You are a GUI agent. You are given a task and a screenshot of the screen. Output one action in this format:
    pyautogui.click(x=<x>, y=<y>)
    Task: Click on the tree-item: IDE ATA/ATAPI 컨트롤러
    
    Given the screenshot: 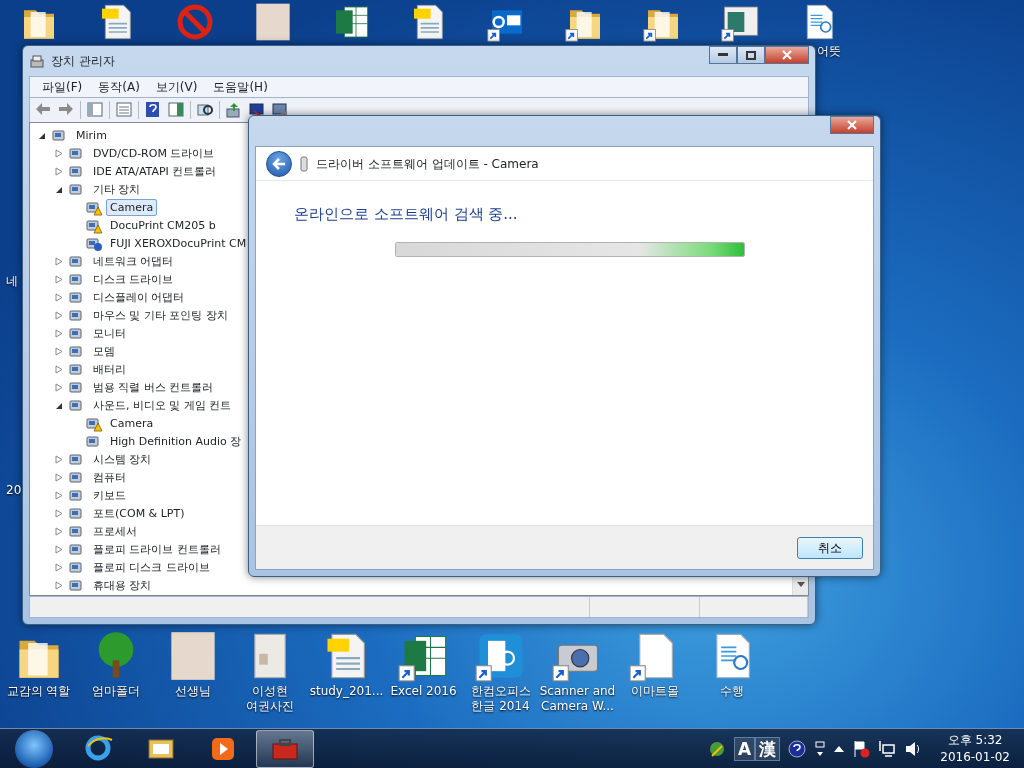 What is the action you would take?
    pyautogui.click(x=155, y=171)
    